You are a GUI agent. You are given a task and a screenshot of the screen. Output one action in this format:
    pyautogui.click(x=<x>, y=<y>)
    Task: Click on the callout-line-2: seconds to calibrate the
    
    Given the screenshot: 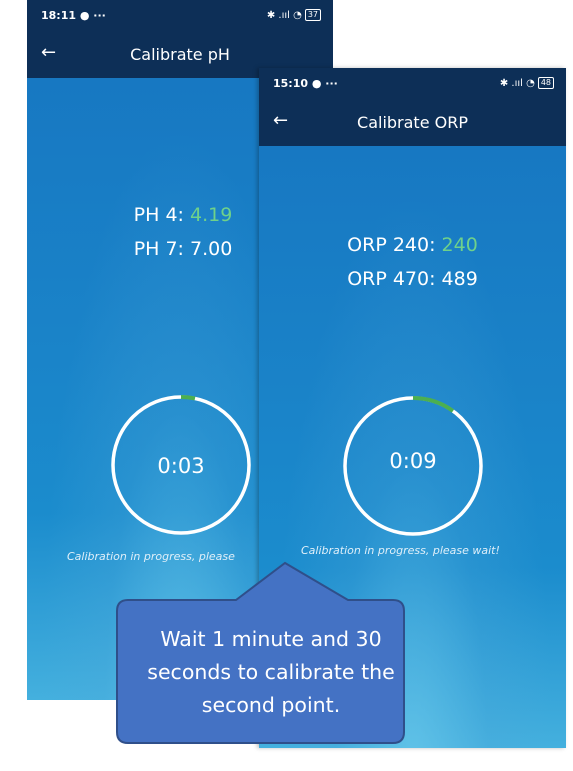 What is the action you would take?
    pyautogui.click(x=271, y=672)
    